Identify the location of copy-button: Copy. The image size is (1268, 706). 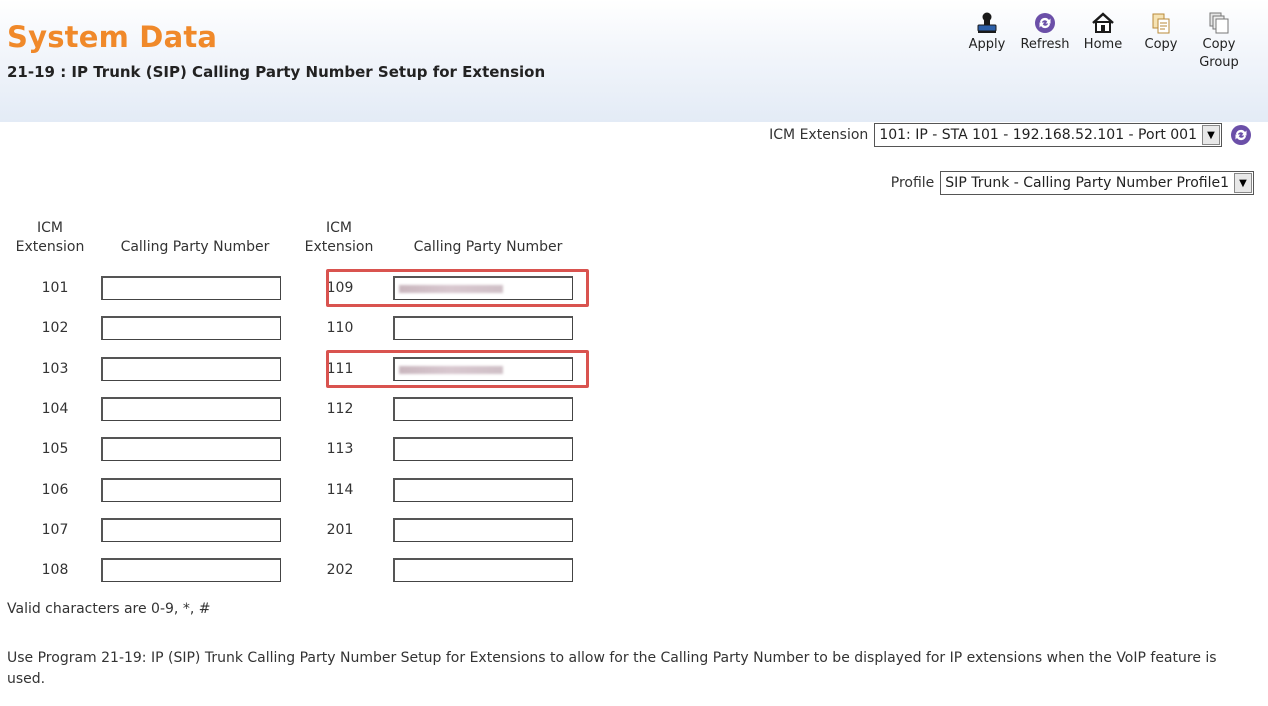
(1161, 41).